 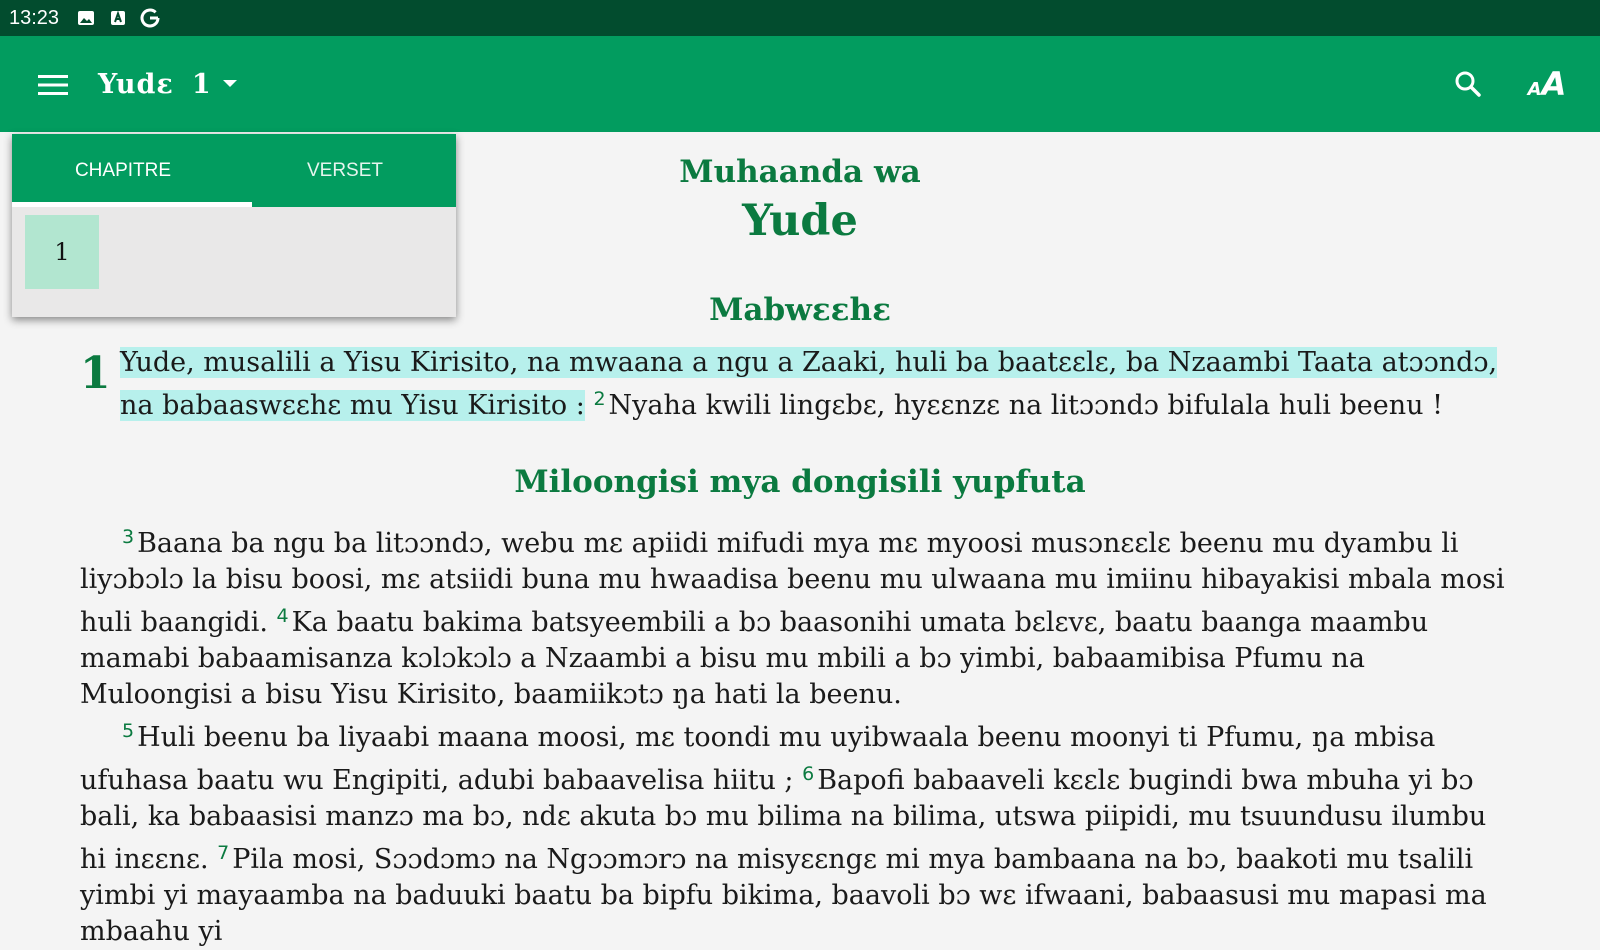 I want to click on tab-indicator, so click(x=132, y=204).